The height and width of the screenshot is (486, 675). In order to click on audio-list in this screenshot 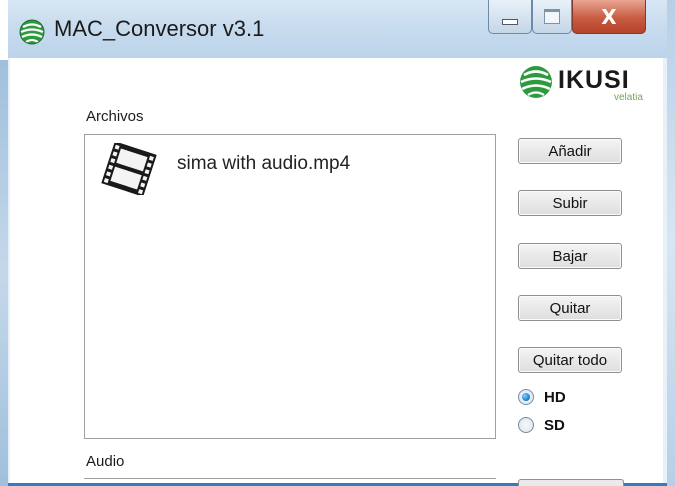, I will do `click(290, 481)`.